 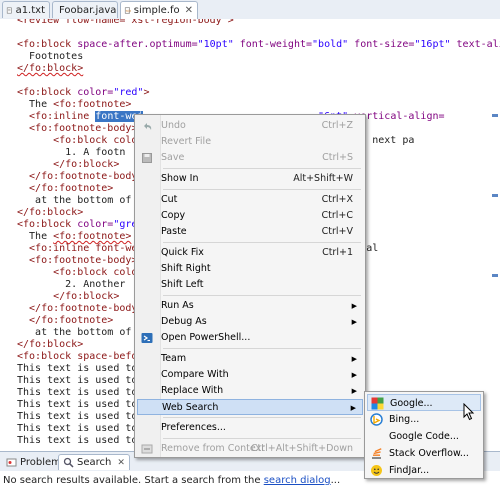 I want to click on tab-label: Foobar.java, so click(x=88, y=10).